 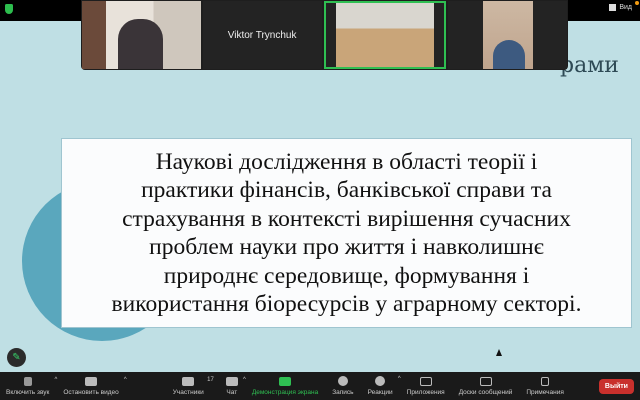 I want to click on stop-video-button: Остановить видео ^, so click(x=95, y=386).